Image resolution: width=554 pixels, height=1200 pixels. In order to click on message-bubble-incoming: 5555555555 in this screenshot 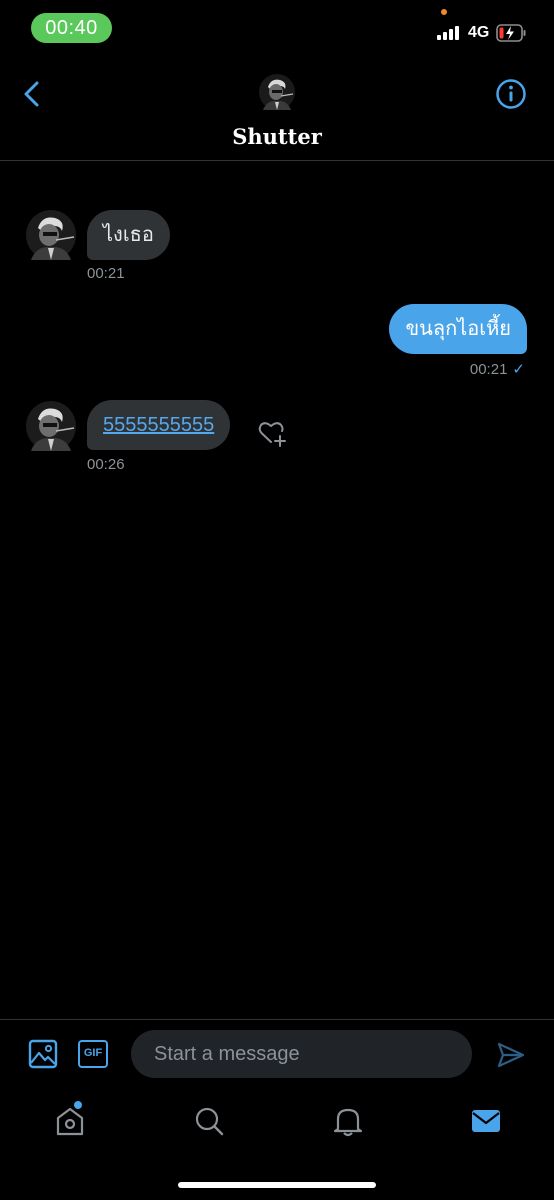, I will do `click(159, 425)`.